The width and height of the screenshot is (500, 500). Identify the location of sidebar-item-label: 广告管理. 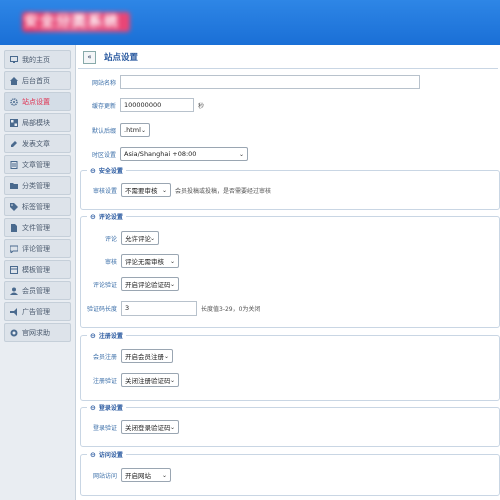
(36, 311).